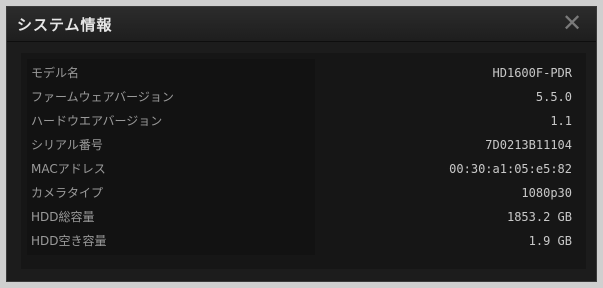 This screenshot has height=288, width=603. Describe the element at coordinates (546, 193) in the screenshot. I see `info-value: 1080p30` at that location.